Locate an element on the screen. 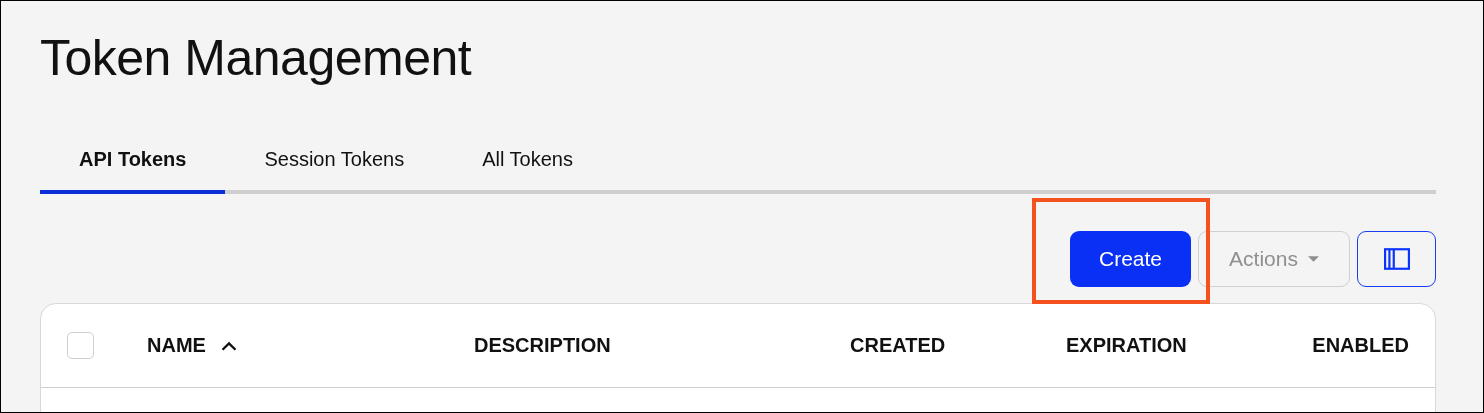 The image size is (1484, 413). tab: API Tokens is located at coordinates (133, 170).